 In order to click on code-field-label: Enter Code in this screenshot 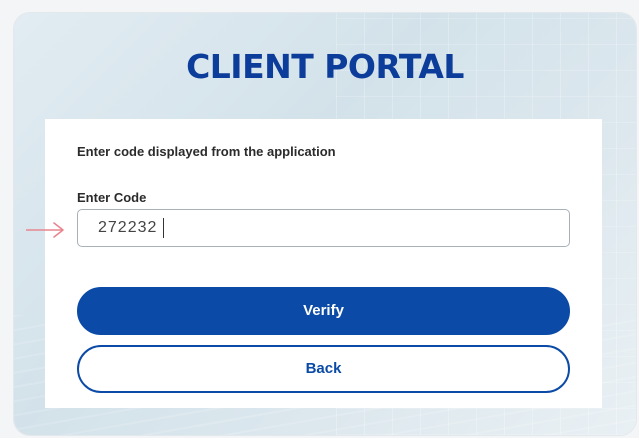, I will do `click(112, 197)`.